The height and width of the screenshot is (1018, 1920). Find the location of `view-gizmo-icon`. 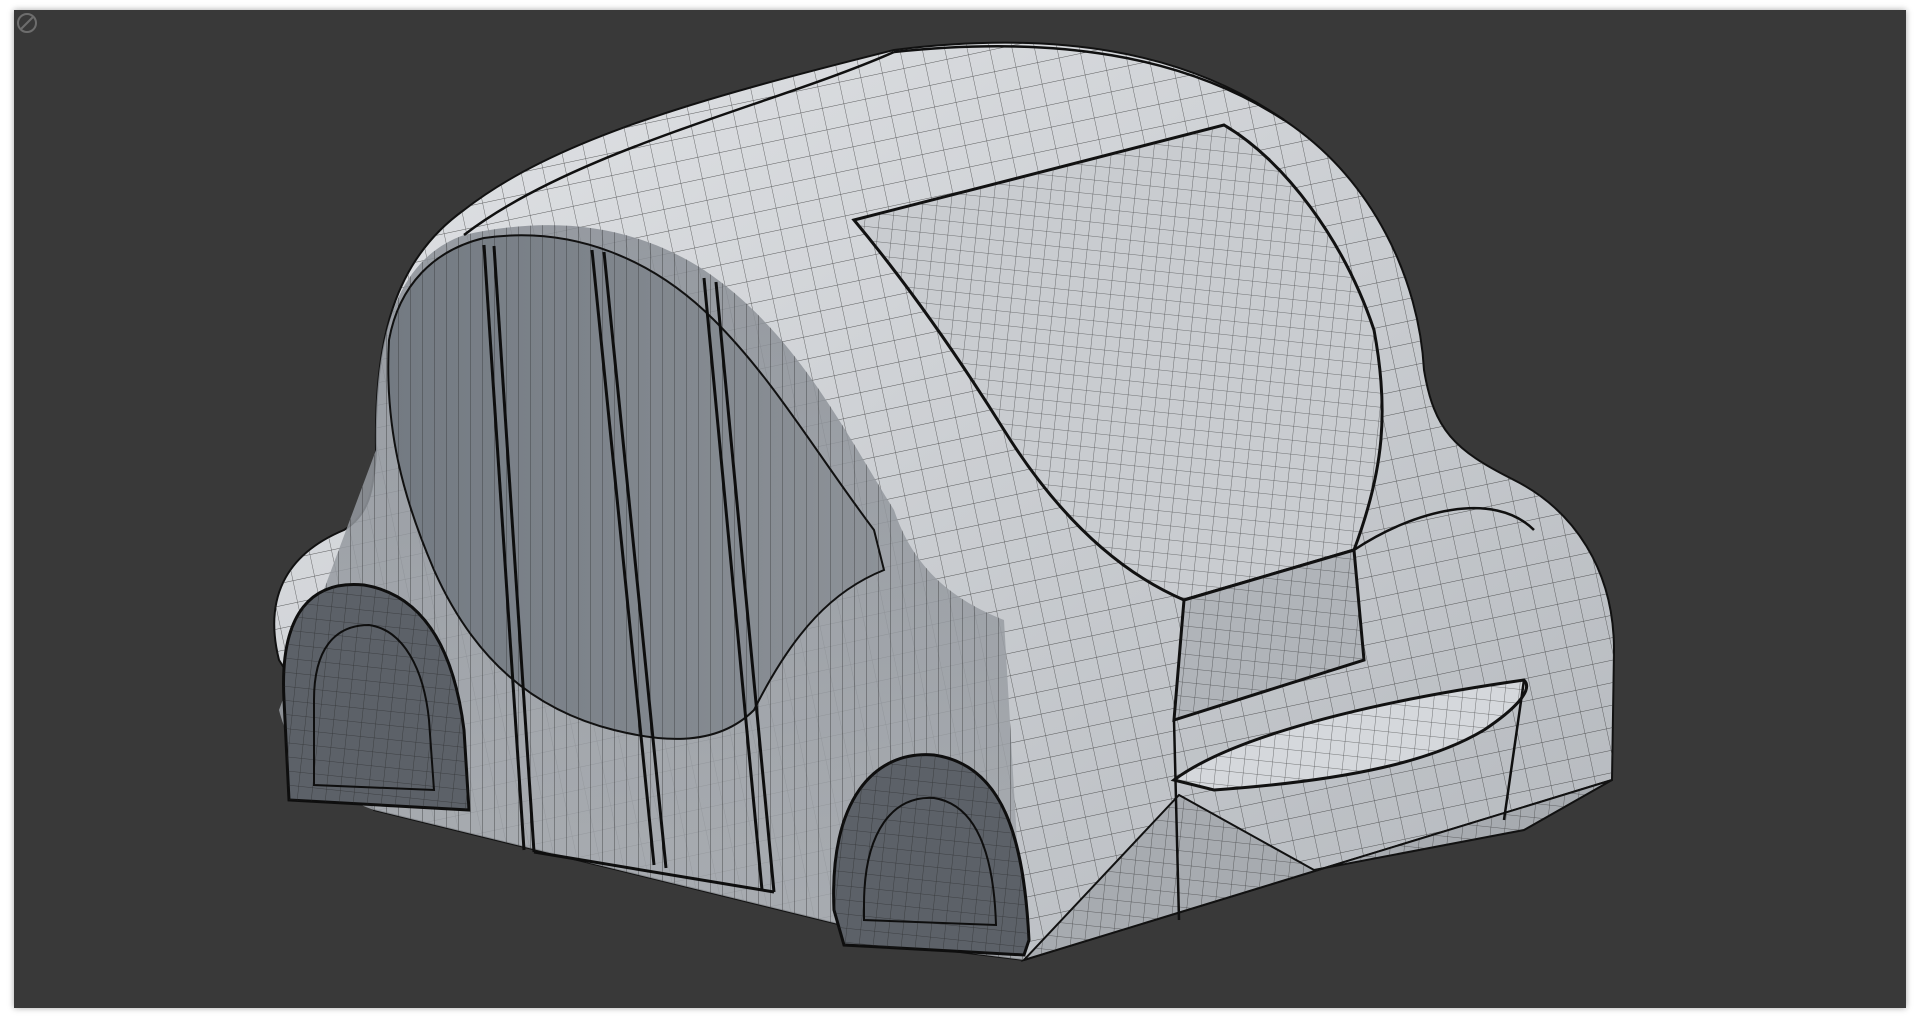

view-gizmo-icon is located at coordinates (27, 23).